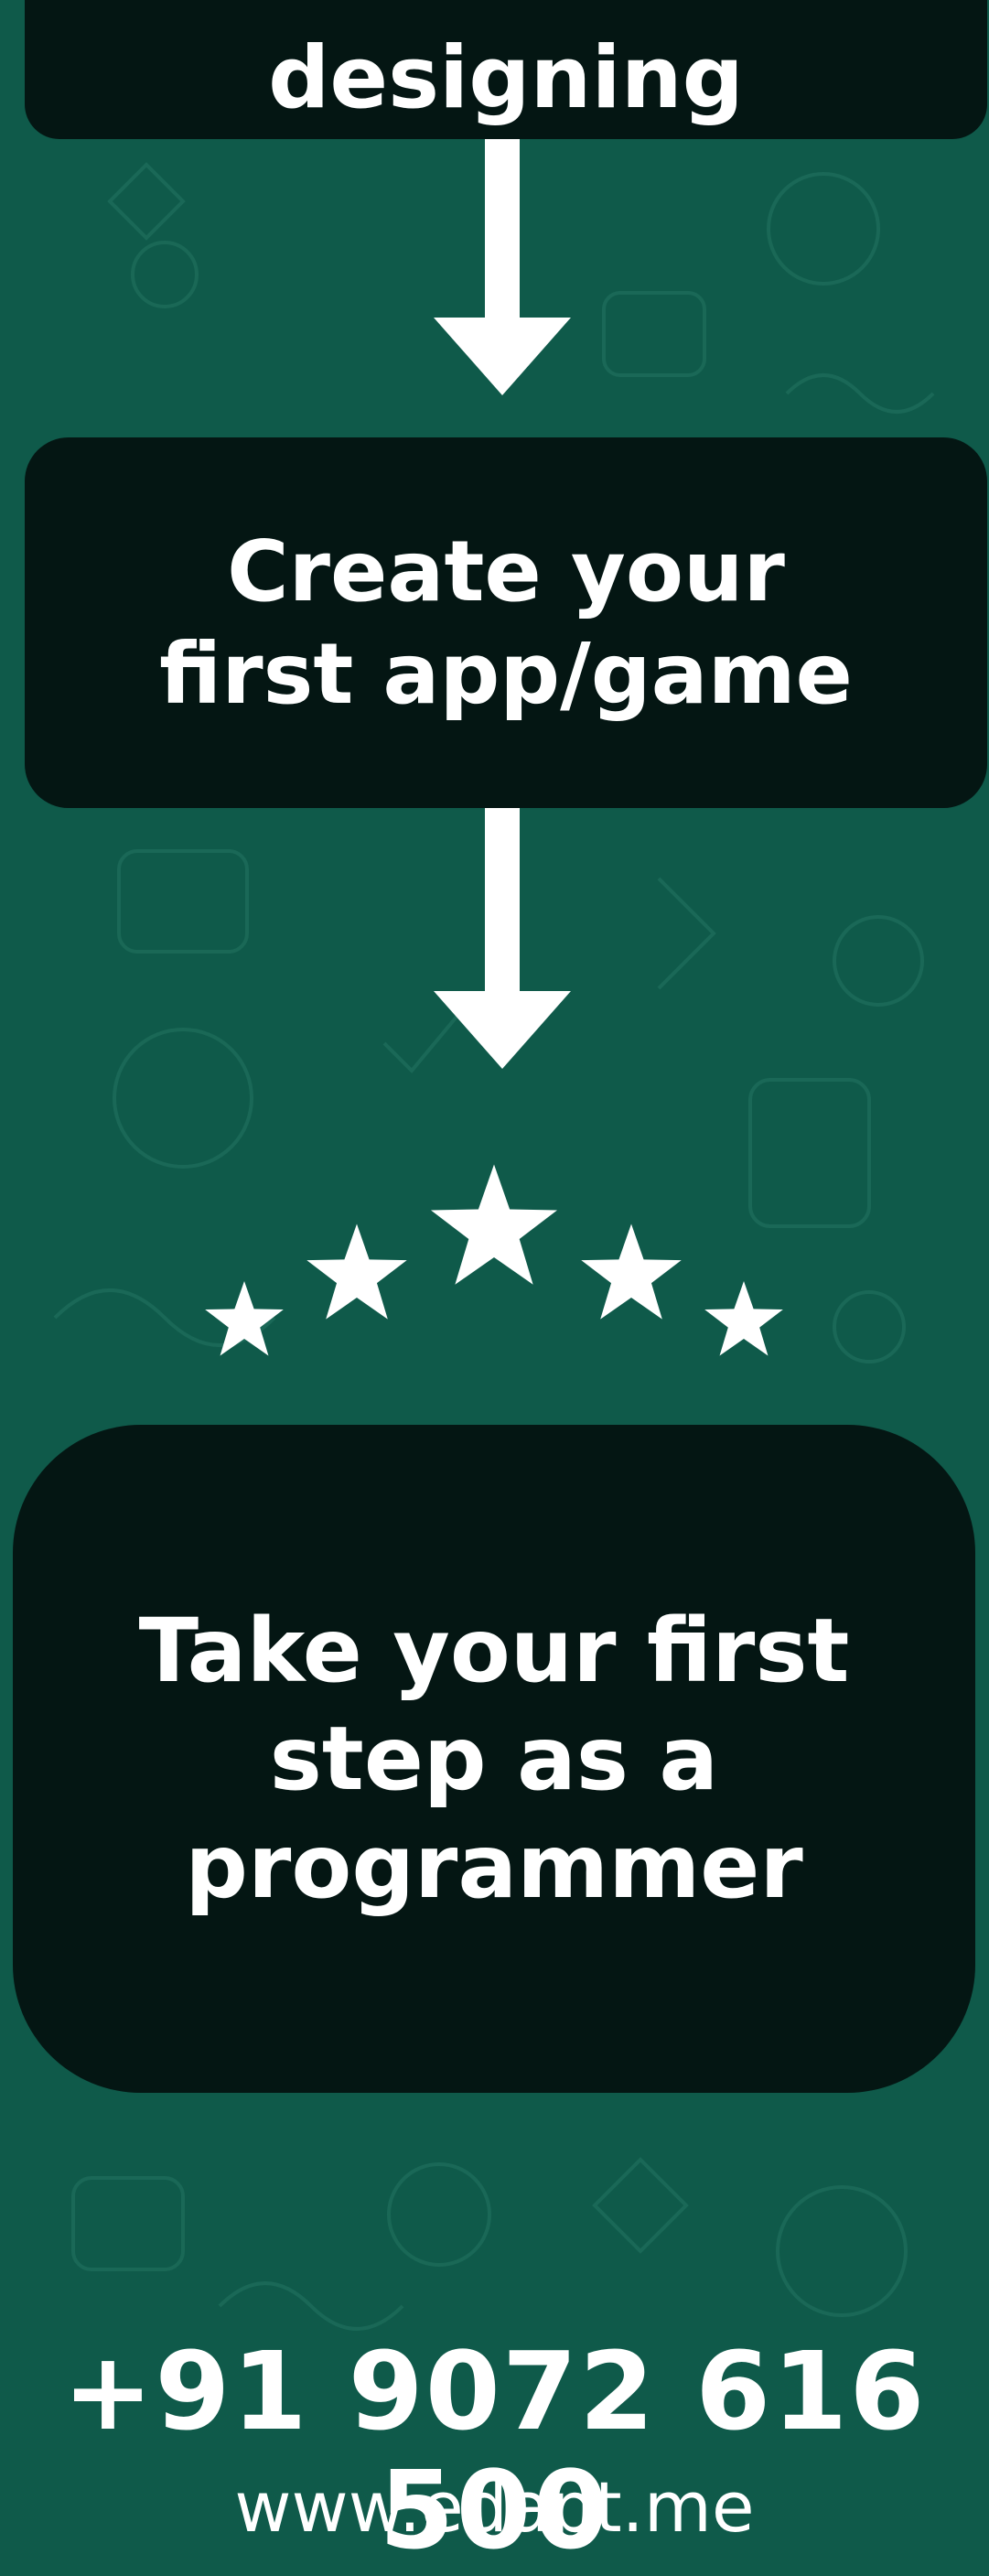 The width and height of the screenshot is (989, 2576). What do you see at coordinates (494, 2507) in the screenshot?
I see `website-link: www.edapt.me` at bounding box center [494, 2507].